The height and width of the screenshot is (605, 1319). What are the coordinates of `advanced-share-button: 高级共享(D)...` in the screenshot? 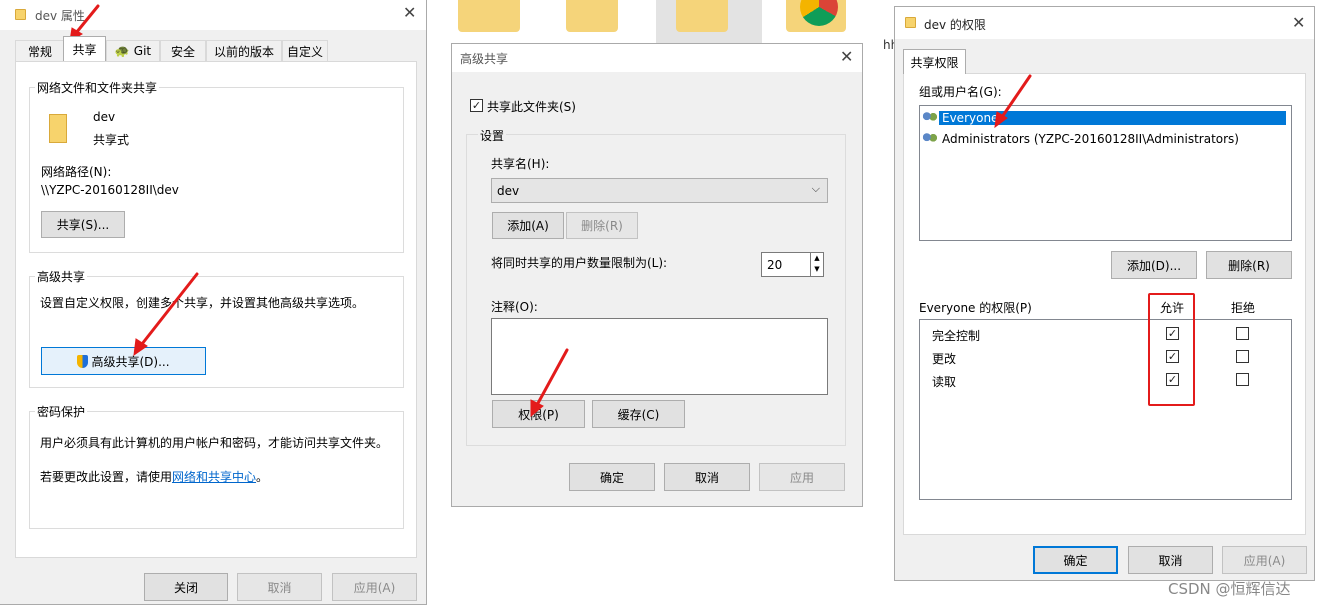 It's located at (123, 361).